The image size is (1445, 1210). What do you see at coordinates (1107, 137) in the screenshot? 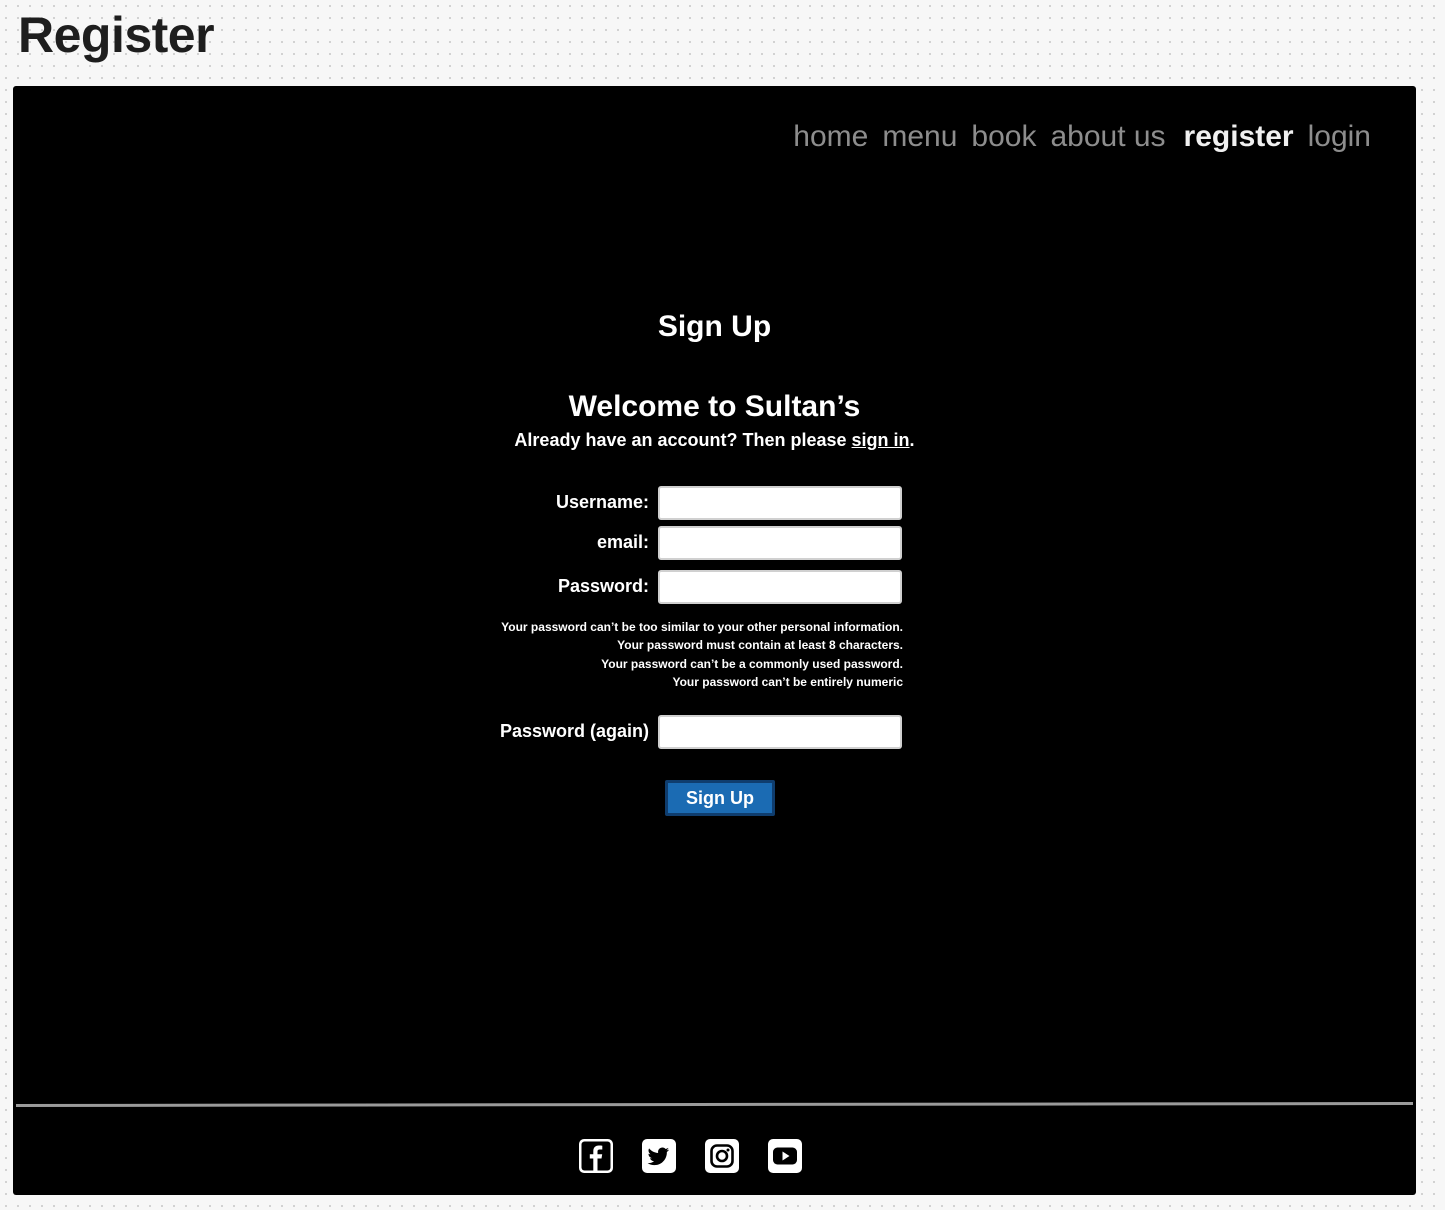
I see `nav-link-about-us: about us` at bounding box center [1107, 137].